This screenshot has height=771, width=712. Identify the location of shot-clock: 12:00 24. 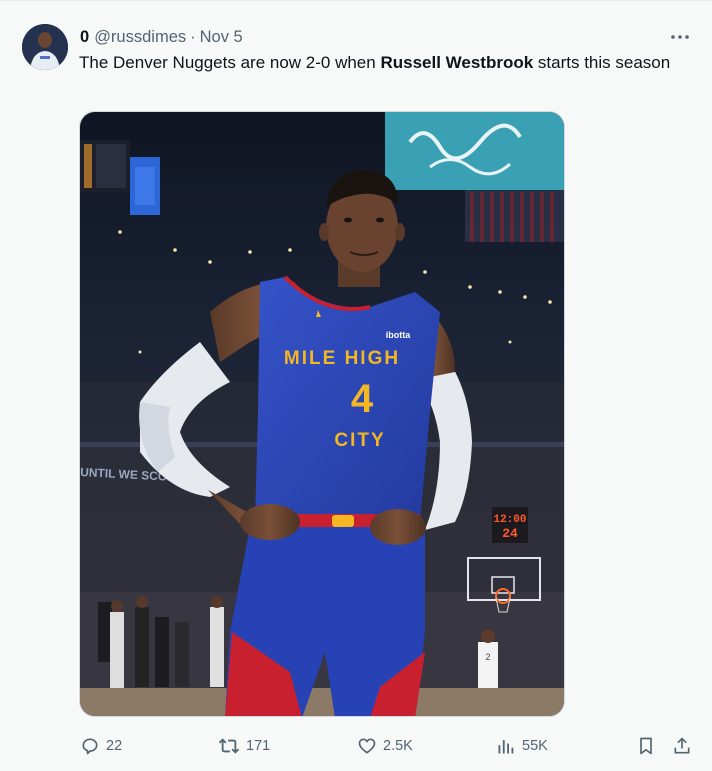
(510, 525).